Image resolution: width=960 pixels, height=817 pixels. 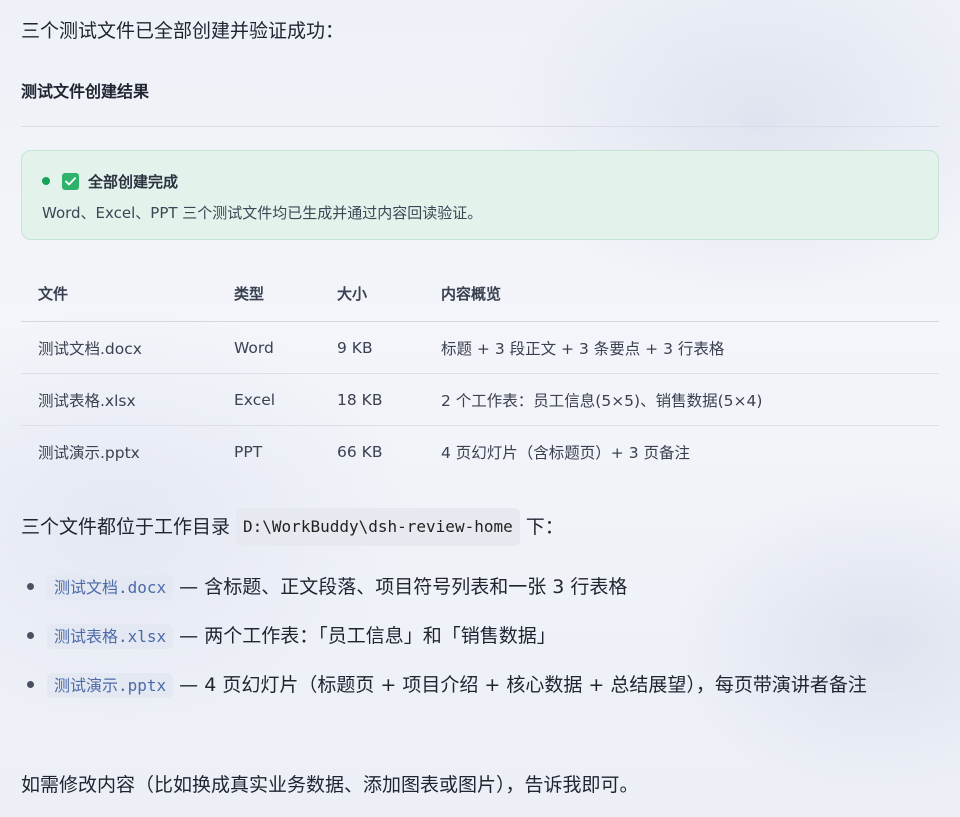 What do you see at coordinates (565, 453) in the screenshot?
I see `cell-overview: 4 页幻灯片（含标题页）+ 3 页备注` at bounding box center [565, 453].